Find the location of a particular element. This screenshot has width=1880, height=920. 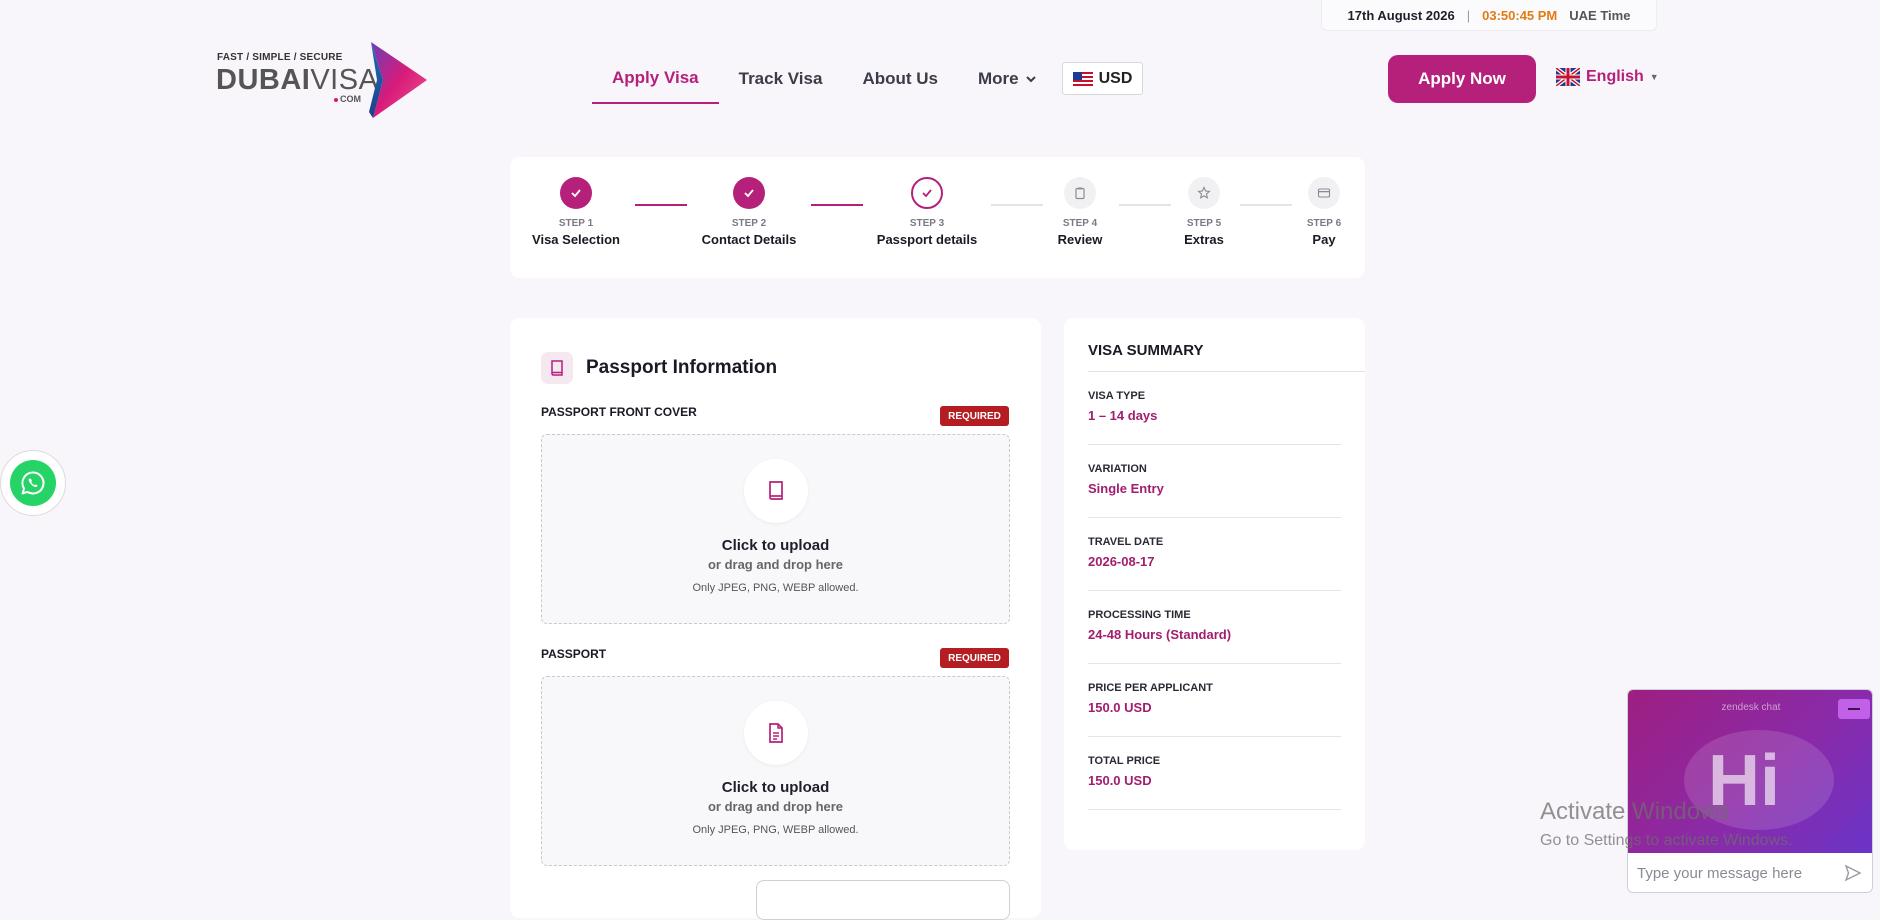

summary-row-travel-date: TRAVEL DATE 2026-08-17 is located at coordinates (1214, 554).